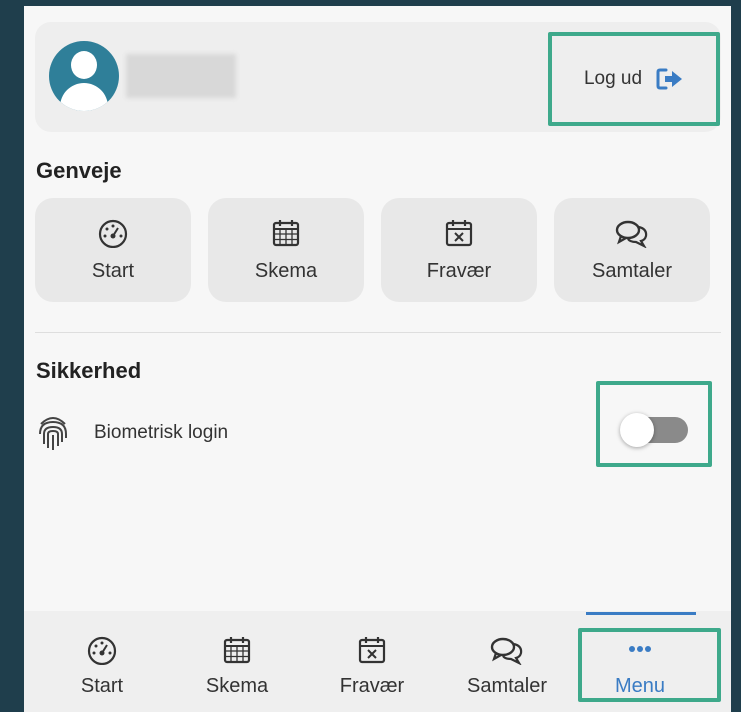 The width and height of the screenshot is (741, 712). What do you see at coordinates (286, 250) in the screenshot?
I see `shortcut-skema: Skema` at bounding box center [286, 250].